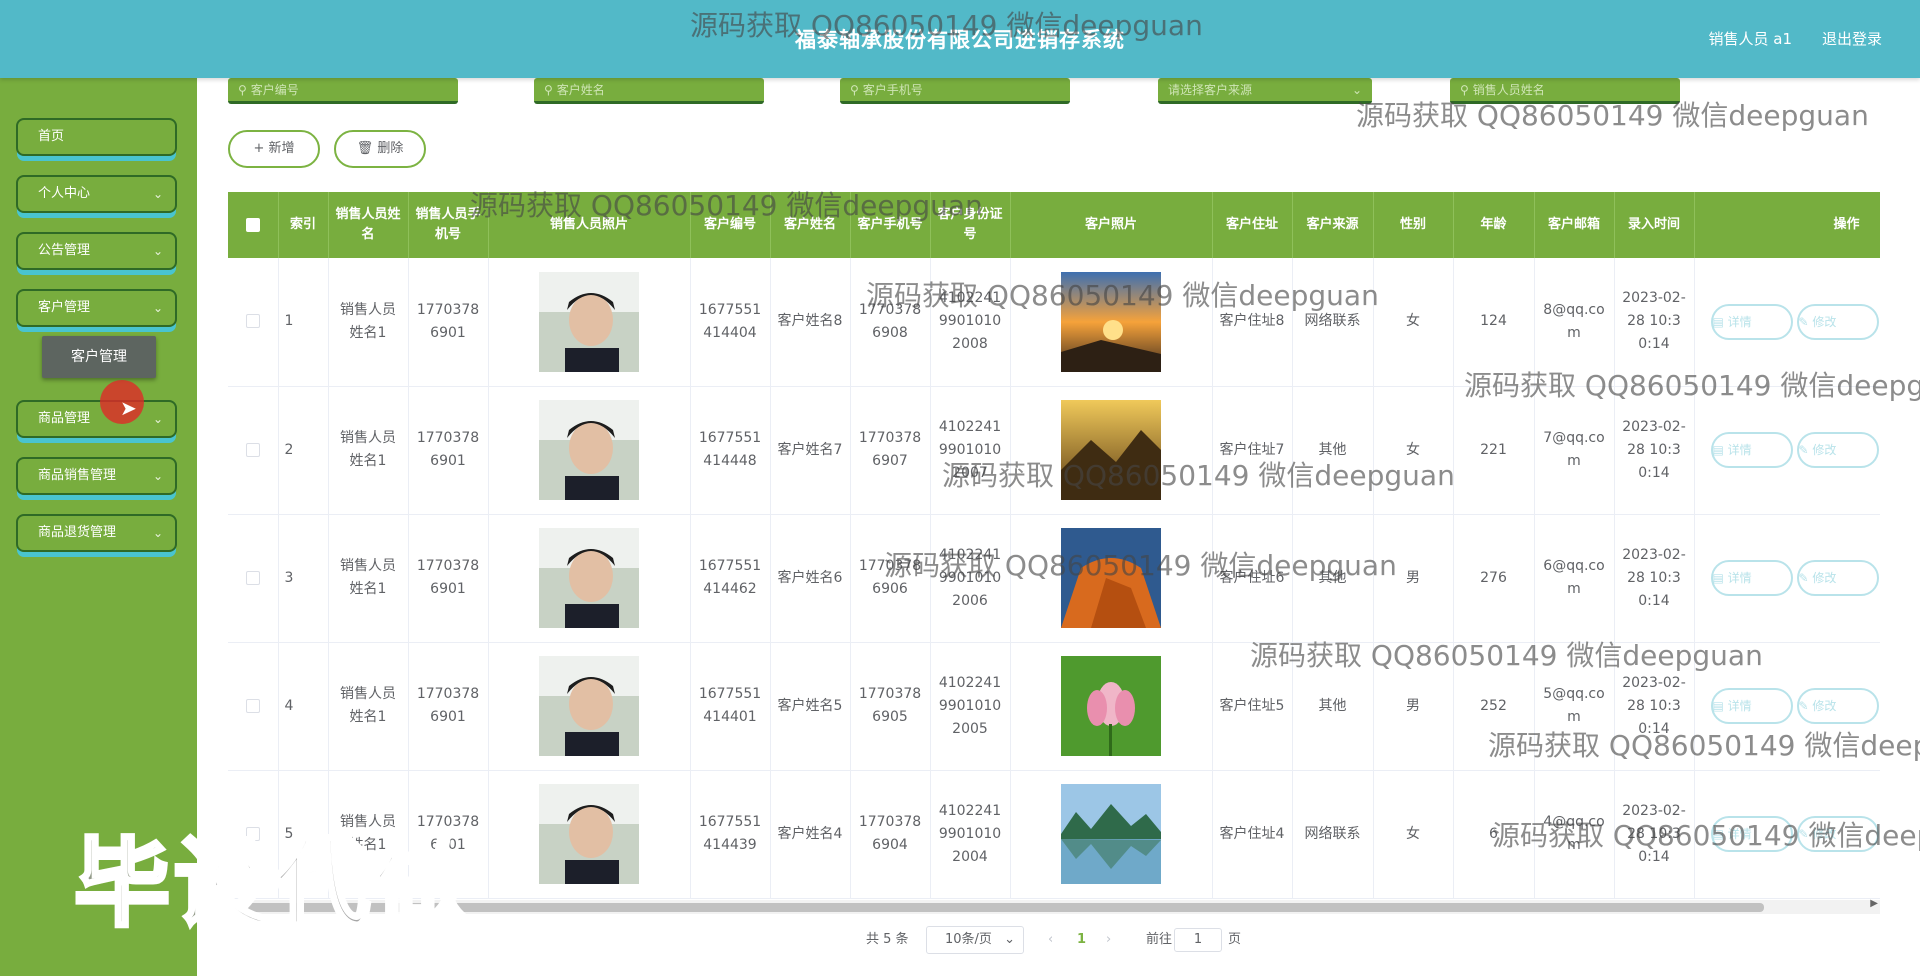 Image resolution: width=1920 pixels, height=976 pixels. Describe the element at coordinates (368, 225) in the screenshot. I see `col-sales-name: 销售人员姓名` at that location.